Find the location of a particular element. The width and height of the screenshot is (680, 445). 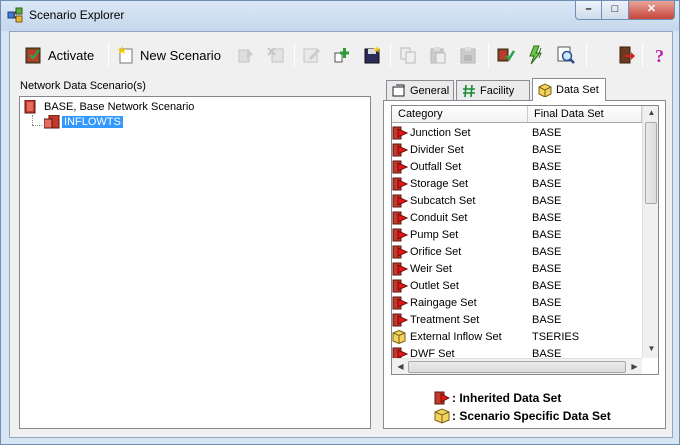

scroll-left-icon: ◀ is located at coordinates (400, 366).